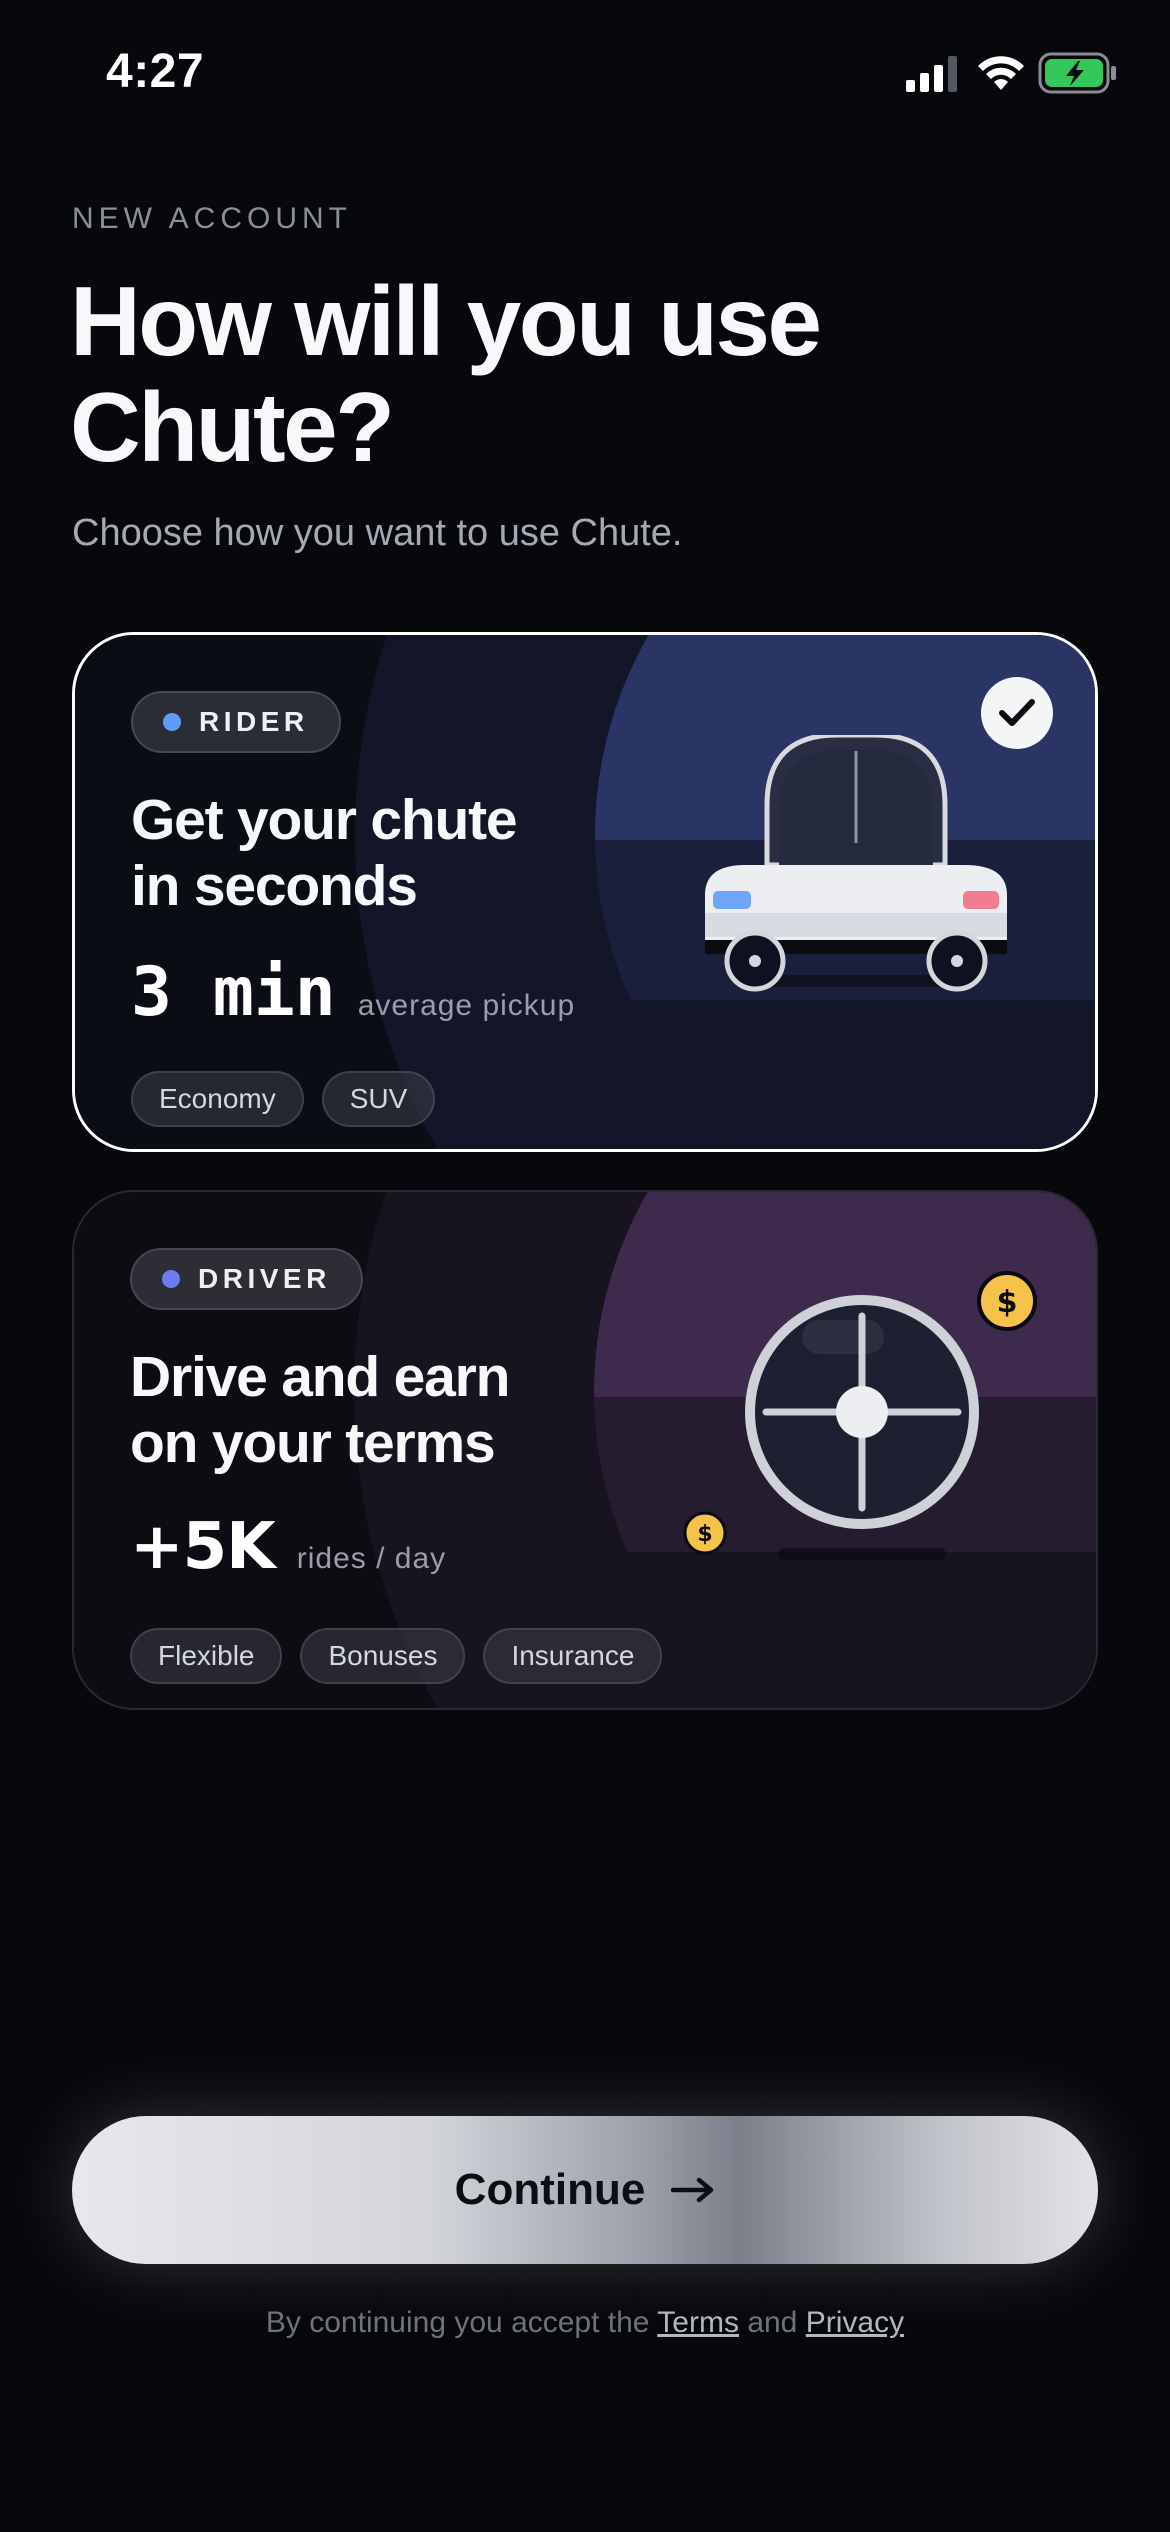 Image resolution: width=1170 pixels, height=2532 pixels. I want to click on status-bar: 4:27, so click(585, 75).